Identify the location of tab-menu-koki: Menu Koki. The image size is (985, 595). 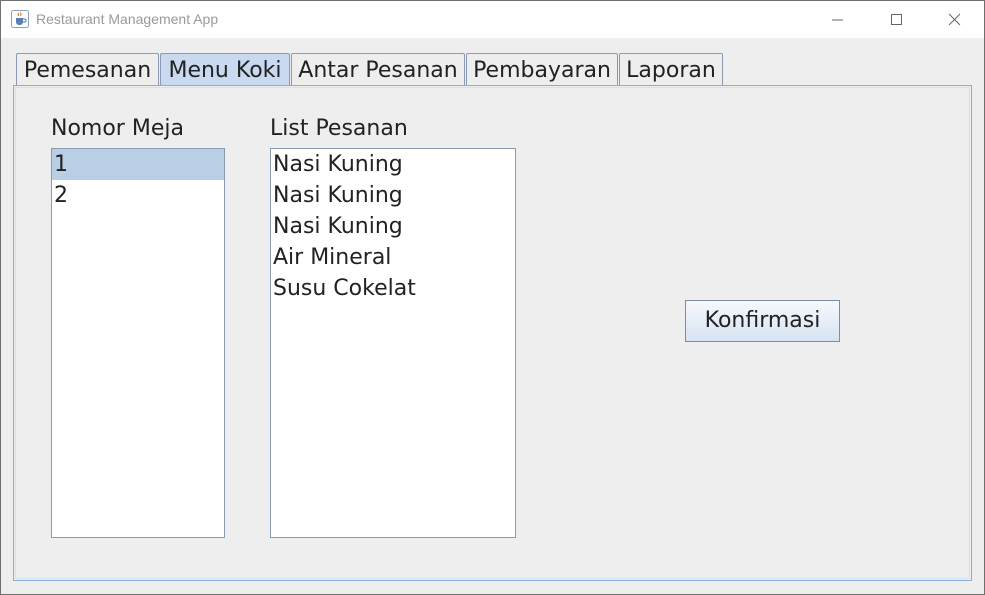
(225, 69).